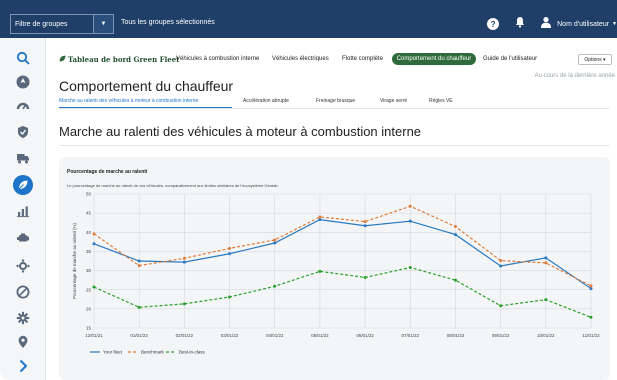 Image resolution: width=617 pixels, height=380 pixels. I want to click on y-tick-label: 35, so click(89, 251).